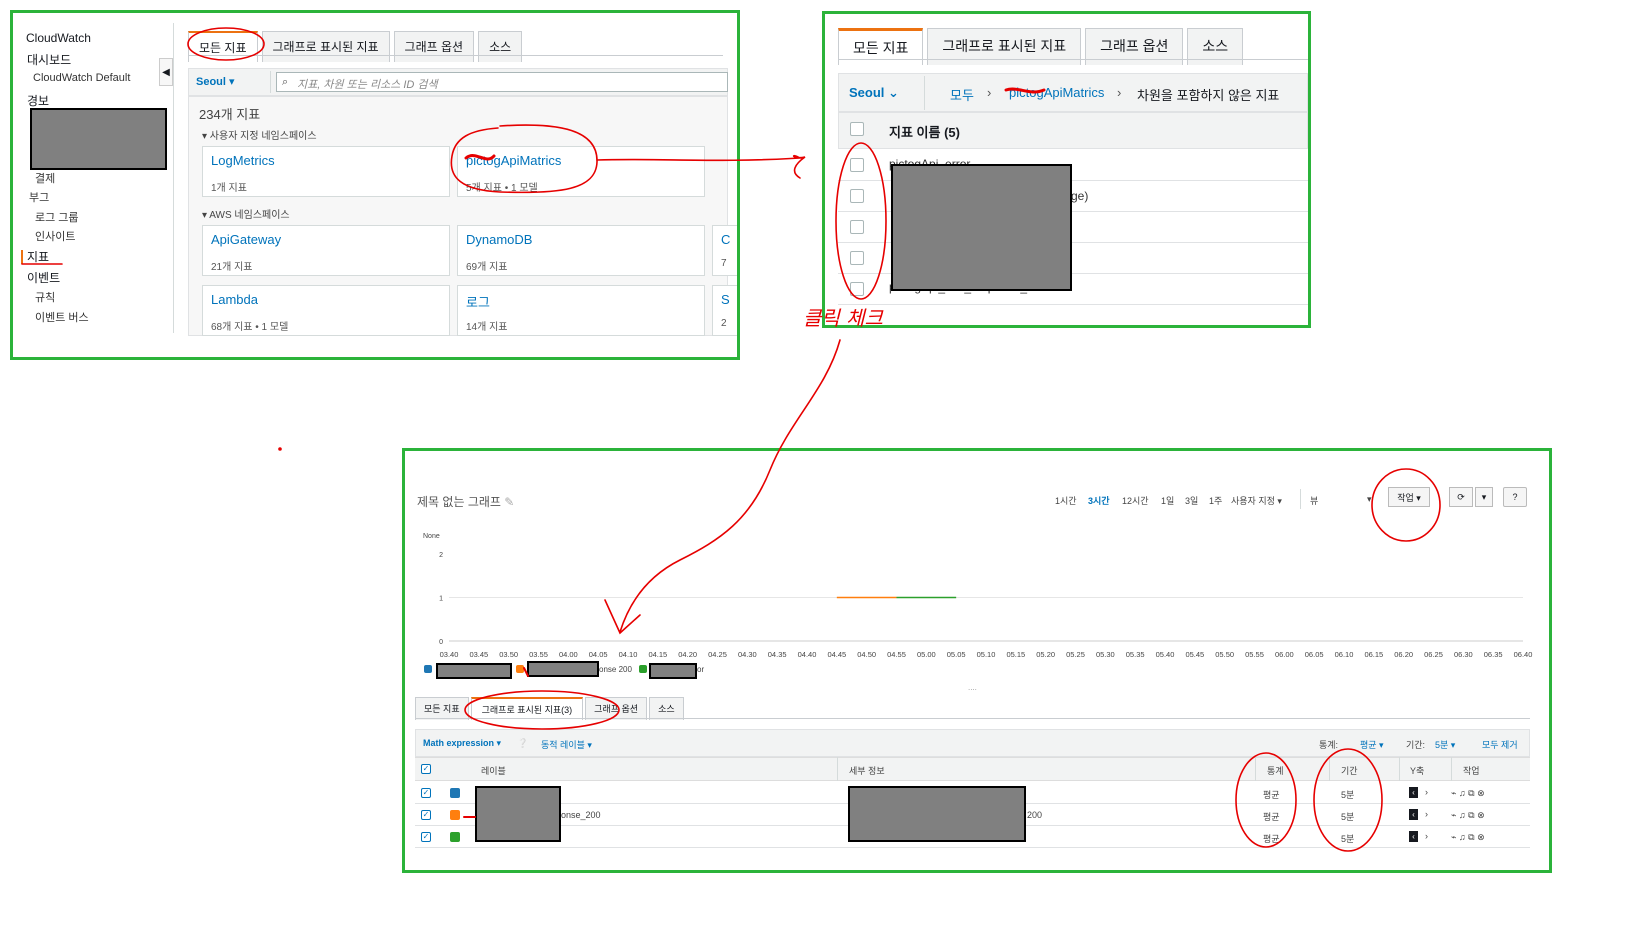 This screenshot has height=930, width=1635. Describe the element at coordinates (62, 317) in the screenshot. I see `nav-event-buses: 이벤트 버스` at that location.